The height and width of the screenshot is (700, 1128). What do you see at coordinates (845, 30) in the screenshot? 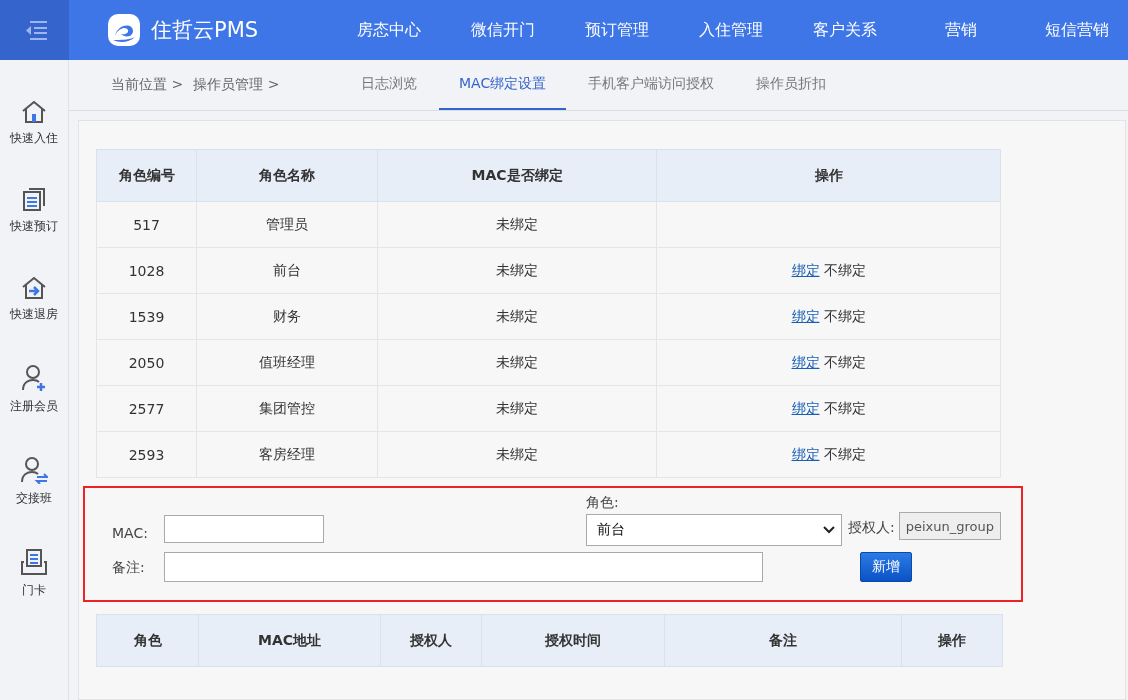
I see `nav-item: 客户关系` at bounding box center [845, 30].